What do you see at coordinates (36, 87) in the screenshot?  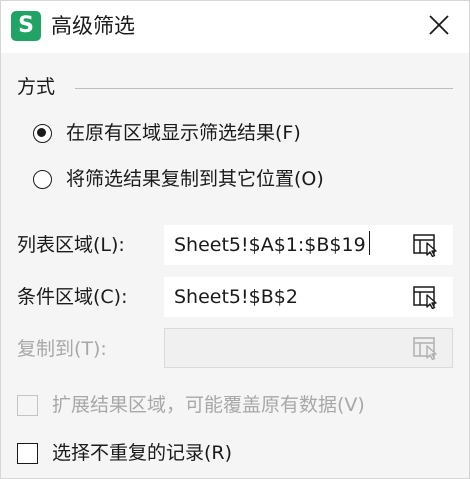 I see `method-group-label: 方式` at bounding box center [36, 87].